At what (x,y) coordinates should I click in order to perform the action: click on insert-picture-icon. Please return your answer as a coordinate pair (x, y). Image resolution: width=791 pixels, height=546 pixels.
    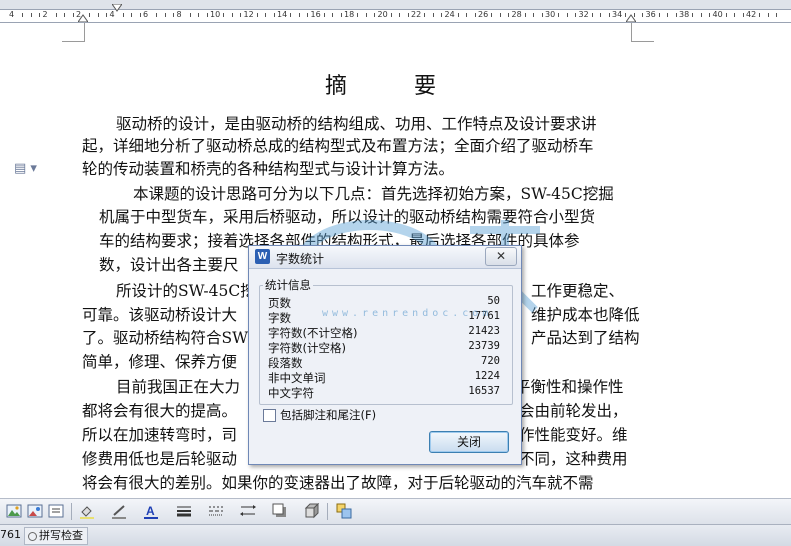
    Looking at the image, I should click on (14, 511).